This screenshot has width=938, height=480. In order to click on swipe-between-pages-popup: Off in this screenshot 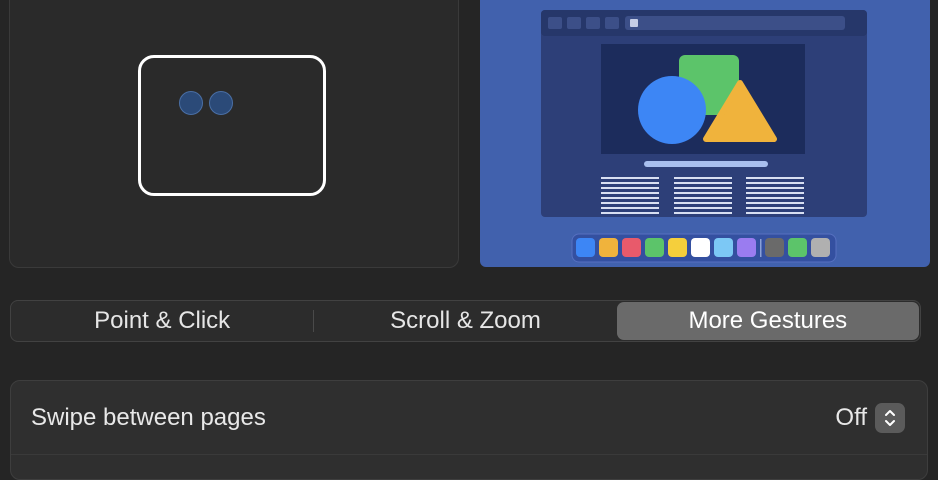, I will do `click(870, 417)`.